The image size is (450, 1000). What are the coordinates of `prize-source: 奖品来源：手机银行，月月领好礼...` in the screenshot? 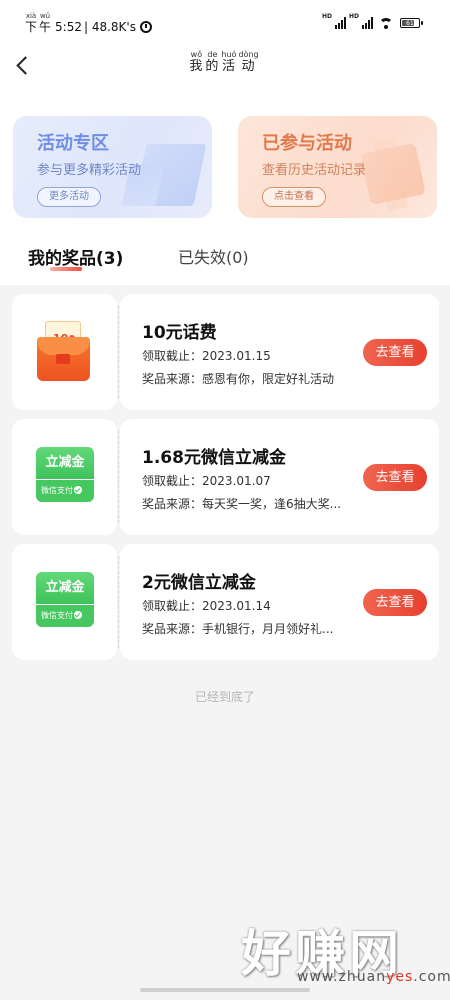 It's located at (238, 629).